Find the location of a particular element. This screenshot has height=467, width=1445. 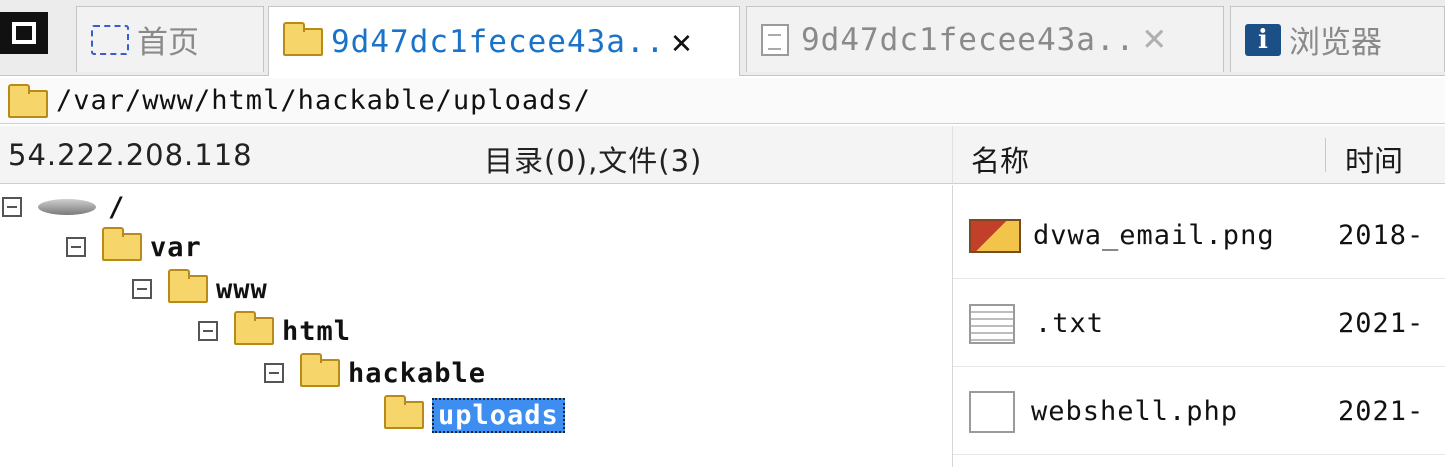

current-path: /var/www/html/hackable/uploads/ is located at coordinates (323, 100).